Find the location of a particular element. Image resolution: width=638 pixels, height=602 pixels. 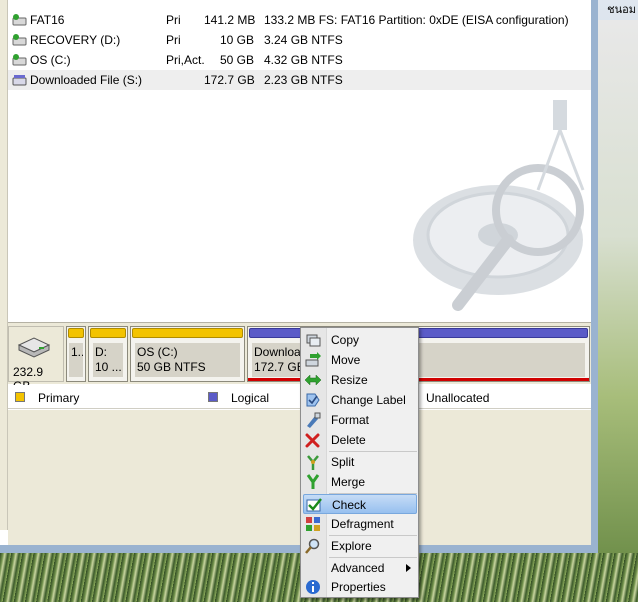

partition-free-value: 2.23 GB is located at coordinates (286, 80).